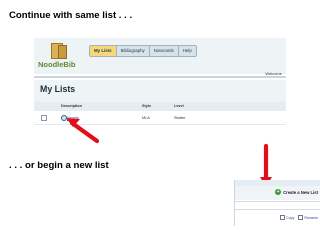  I want to click on copy-icon, so click(283, 217).